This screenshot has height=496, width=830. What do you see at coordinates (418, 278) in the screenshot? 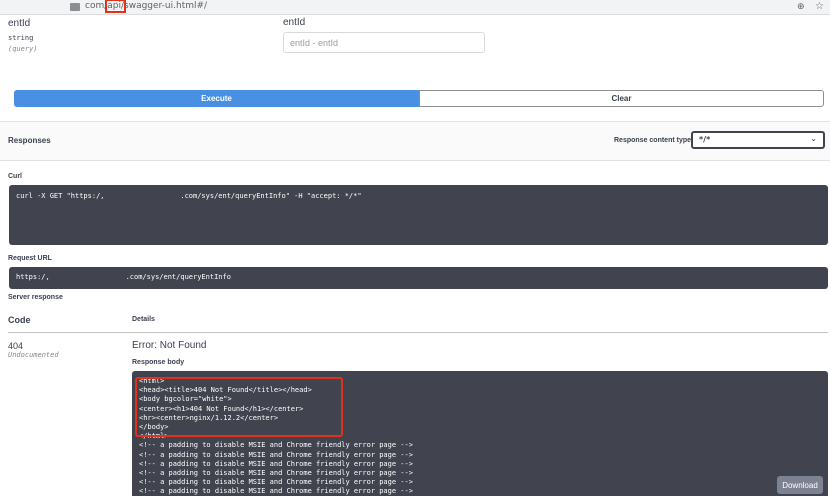
I see `request-url-block: https:/, .com/sys/ent/queryEntInfo` at bounding box center [418, 278].